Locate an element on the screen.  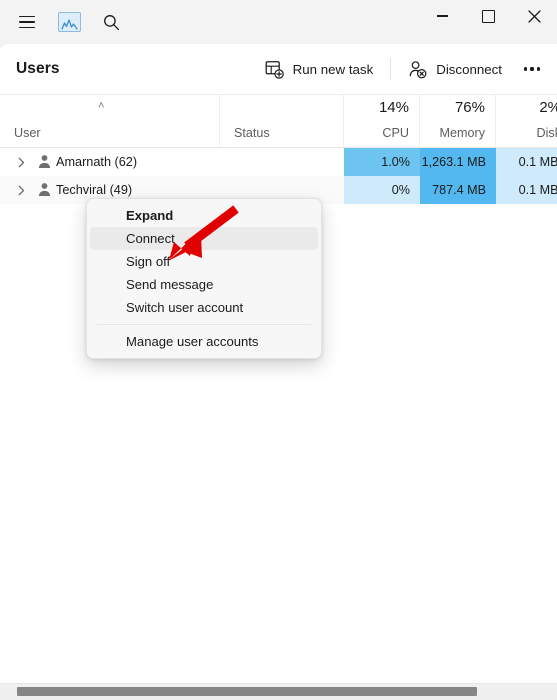
context-menu-separator is located at coordinates (204, 324).